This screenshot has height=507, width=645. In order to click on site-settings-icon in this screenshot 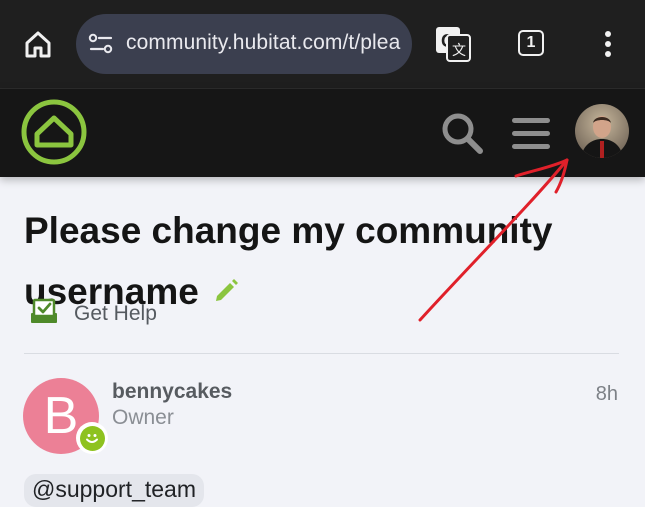, I will do `click(101, 44)`.